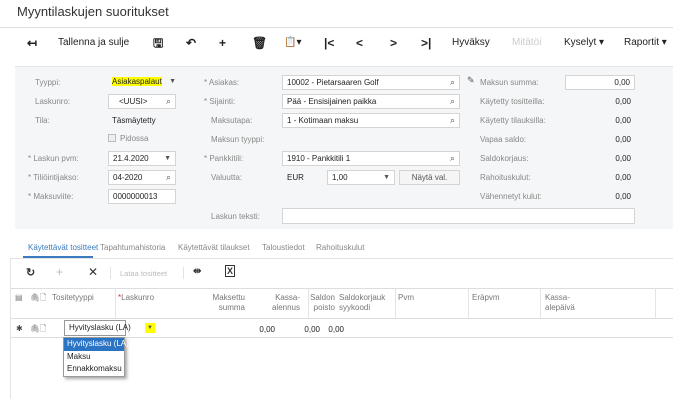 The height and width of the screenshot is (402, 673). I want to click on tab-kaytettavat-tilaukset: Käytettävät tilaukset, so click(214, 247).